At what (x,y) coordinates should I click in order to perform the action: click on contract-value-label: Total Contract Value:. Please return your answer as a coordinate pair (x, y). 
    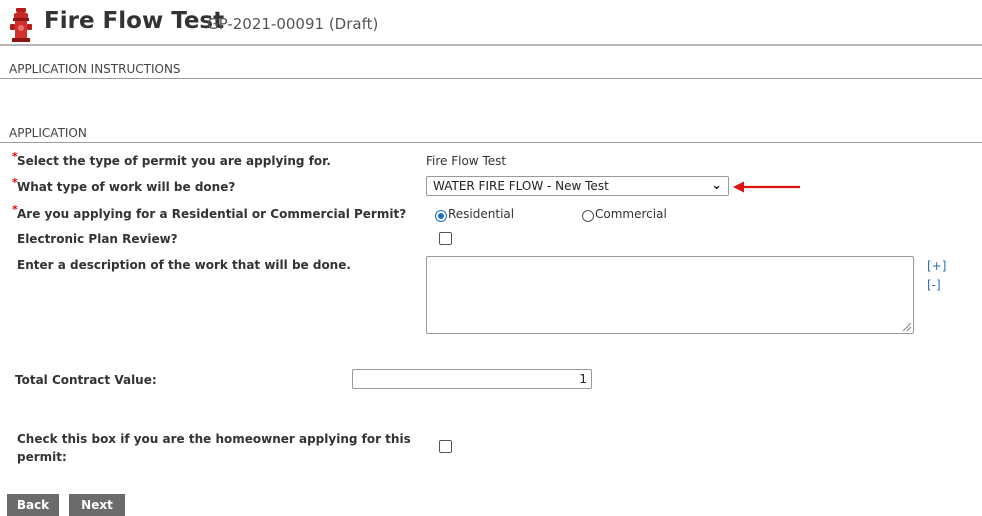
    Looking at the image, I should click on (86, 380).